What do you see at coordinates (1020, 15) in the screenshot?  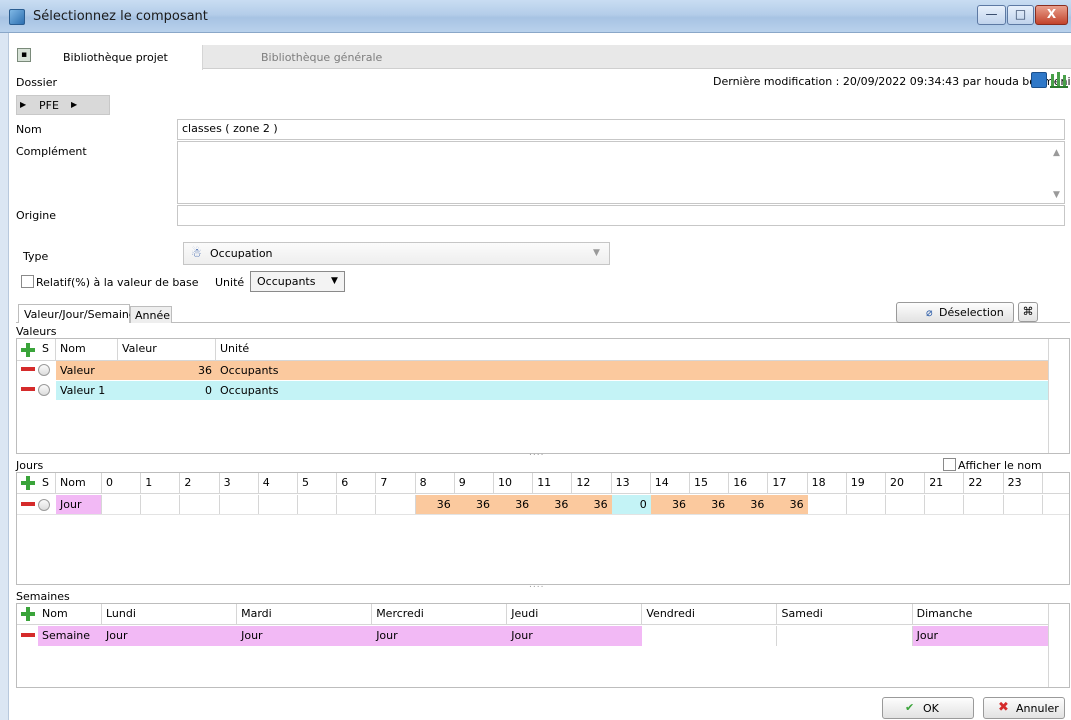 I see `maximize-button: □` at bounding box center [1020, 15].